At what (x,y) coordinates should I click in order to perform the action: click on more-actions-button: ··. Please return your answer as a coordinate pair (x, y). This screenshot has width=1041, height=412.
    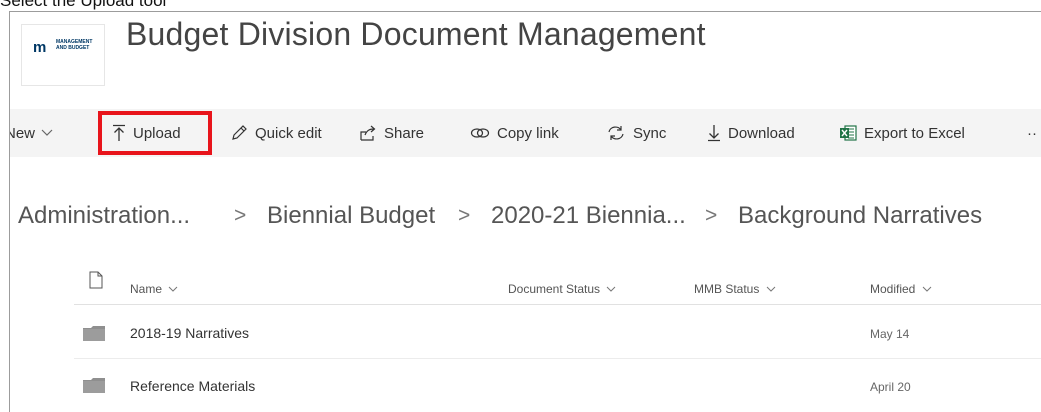
    Looking at the image, I should click on (1032, 133).